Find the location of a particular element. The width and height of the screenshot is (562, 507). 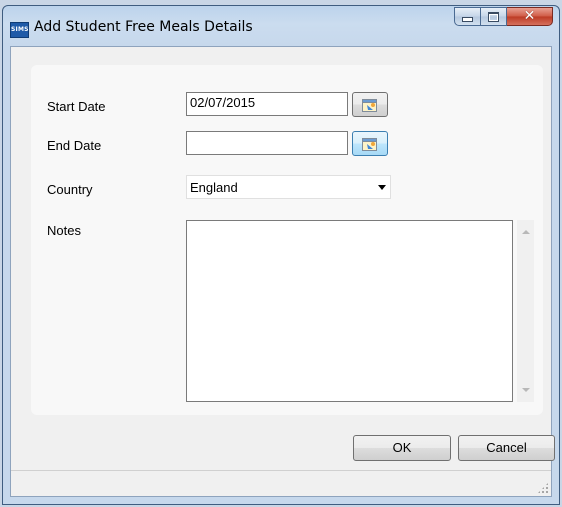

end-date-input is located at coordinates (267, 143).